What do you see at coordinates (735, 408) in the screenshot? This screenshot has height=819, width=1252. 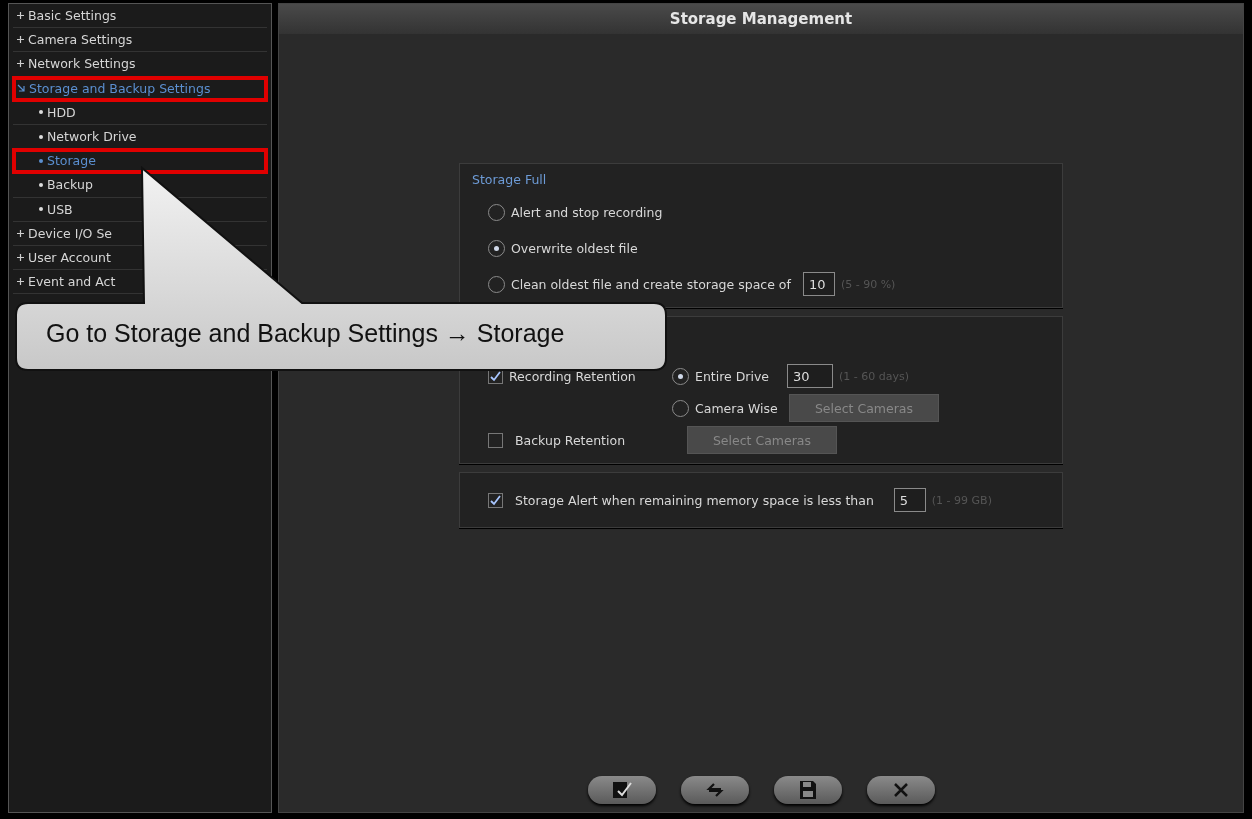 I see `option-label: Camera Wise` at bounding box center [735, 408].